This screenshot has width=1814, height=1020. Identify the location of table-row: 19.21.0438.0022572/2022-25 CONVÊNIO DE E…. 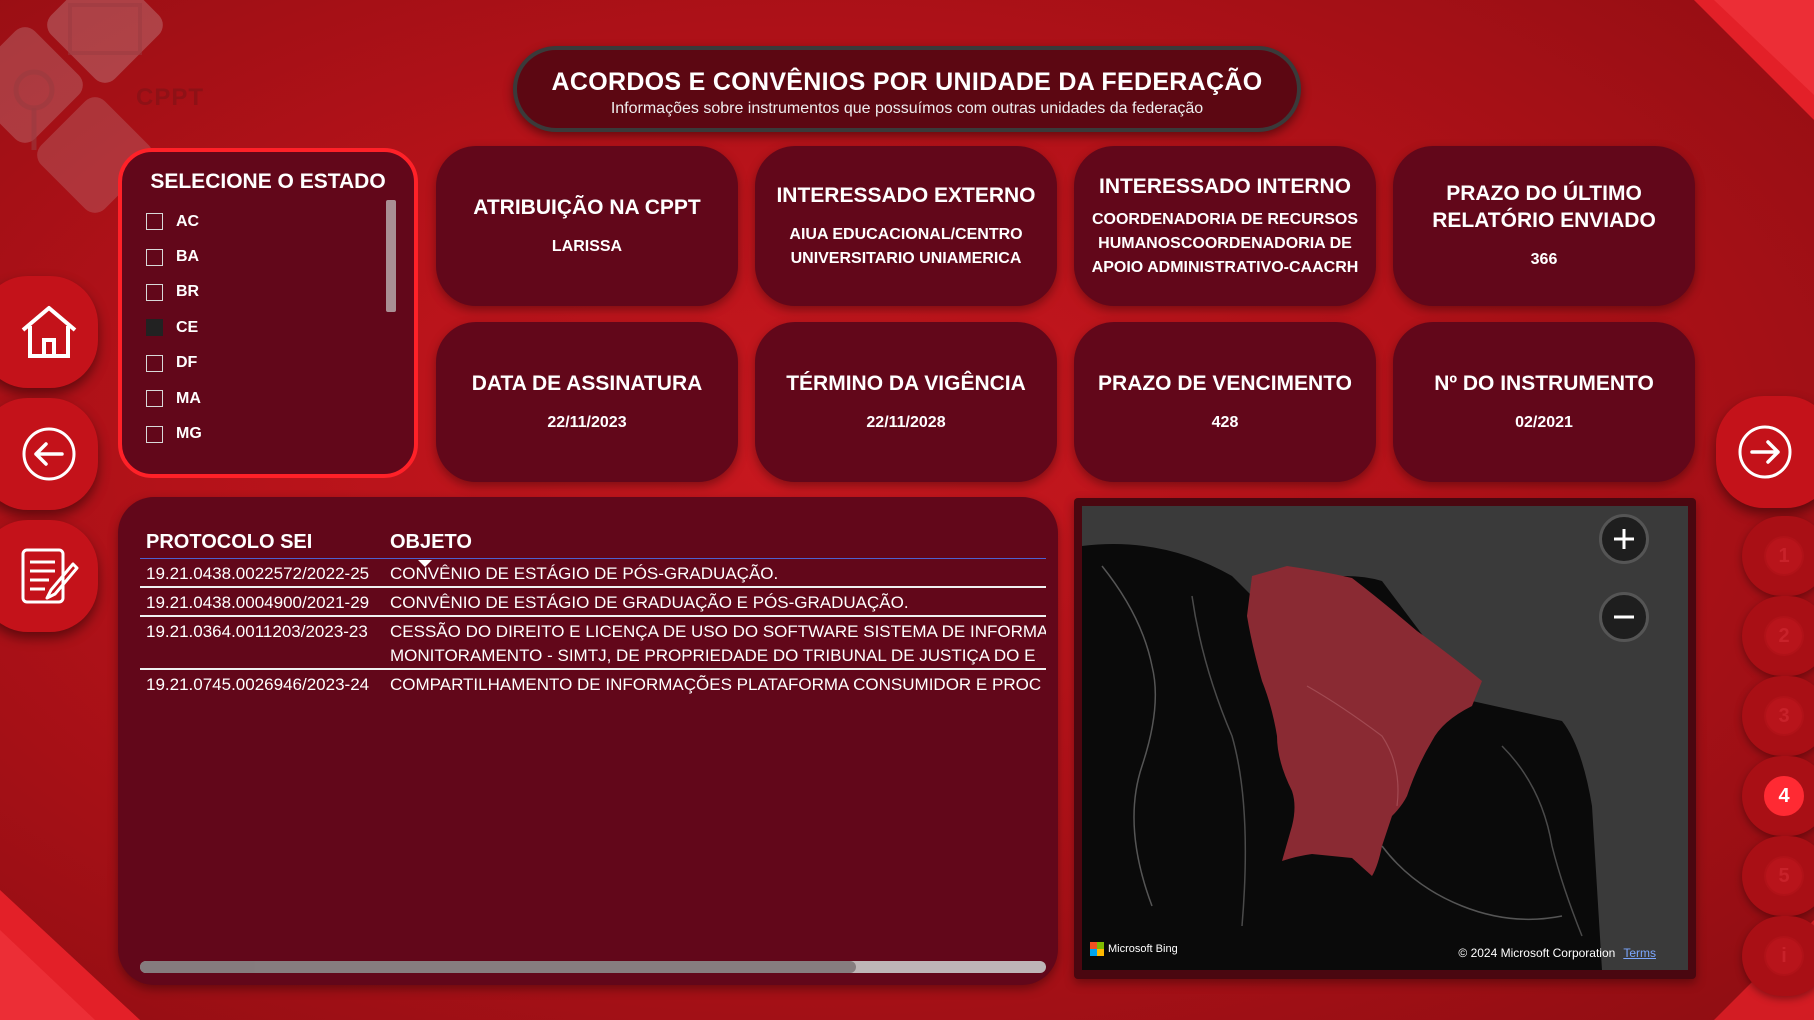
(593, 573).